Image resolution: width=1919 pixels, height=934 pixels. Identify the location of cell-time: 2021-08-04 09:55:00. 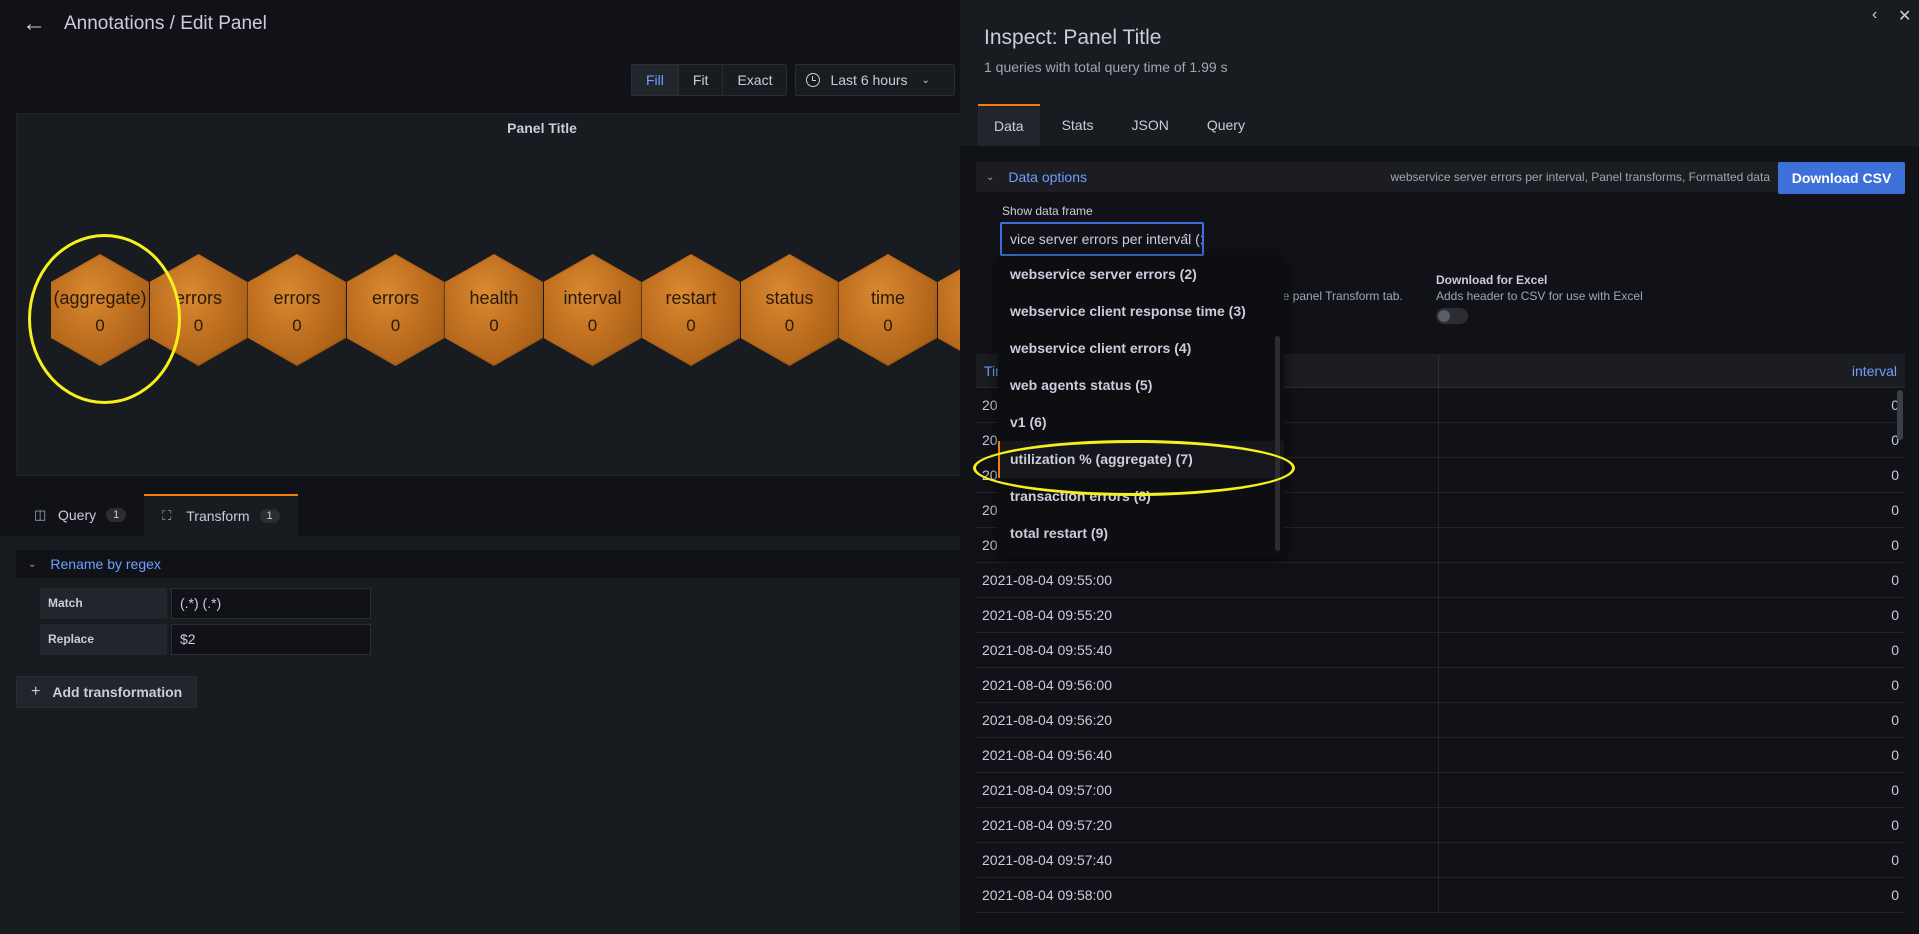
(1207, 580).